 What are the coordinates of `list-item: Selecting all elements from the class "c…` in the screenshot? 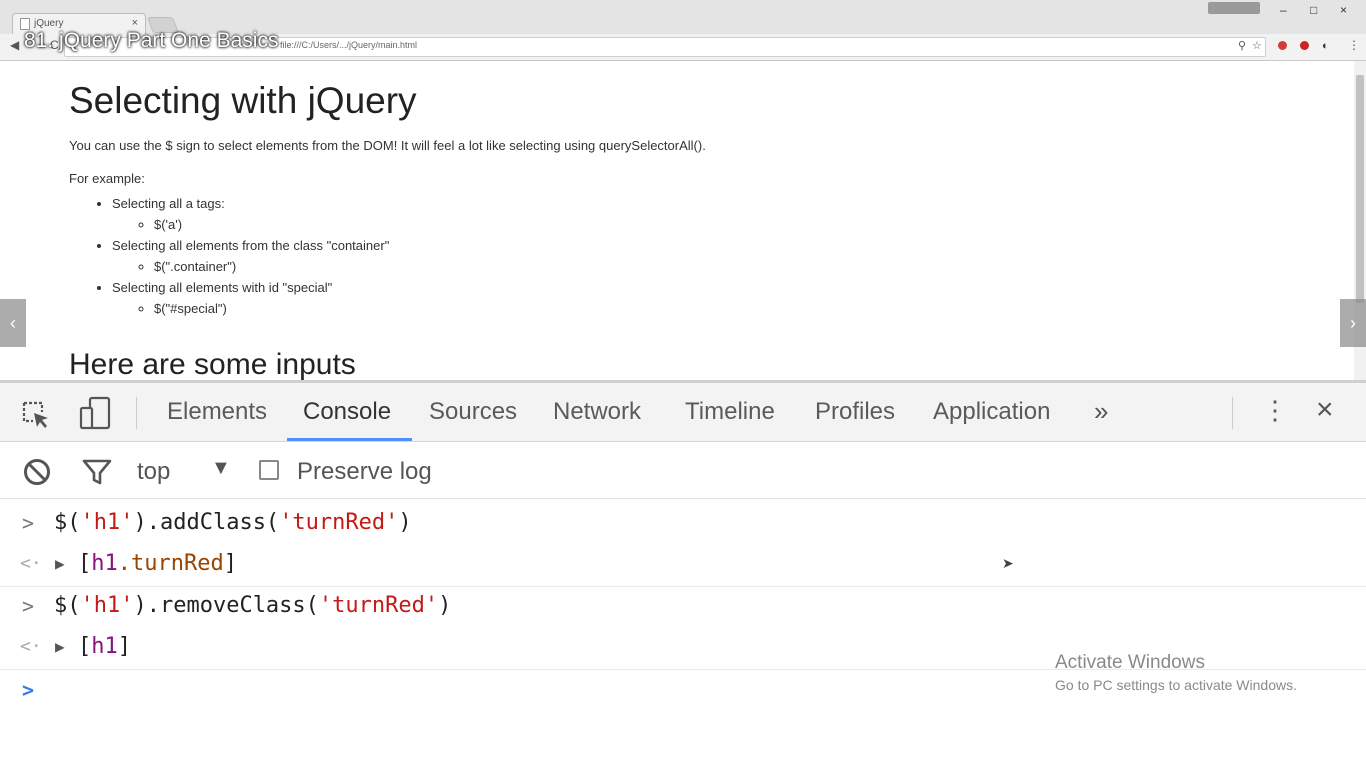 It's located at (250, 256).